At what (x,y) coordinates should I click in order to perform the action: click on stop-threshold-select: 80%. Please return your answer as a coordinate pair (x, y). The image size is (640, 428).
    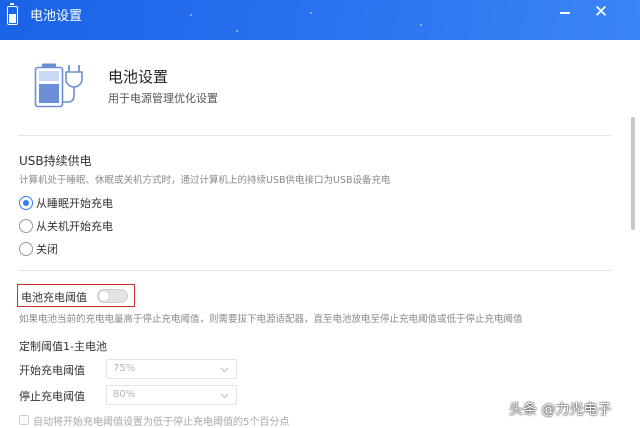
    Looking at the image, I should click on (171, 395).